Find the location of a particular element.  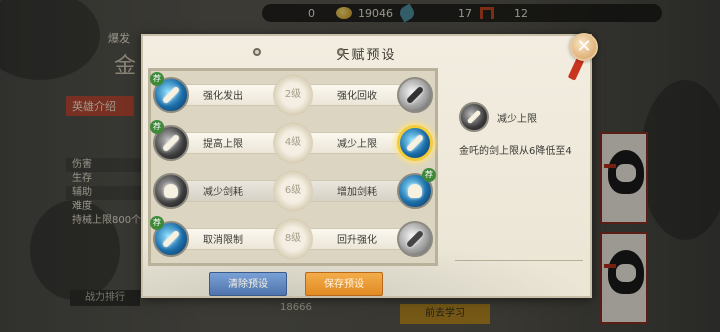

talent-row: 荐 取消限制 8级 回升强化 is located at coordinates (291, 238).